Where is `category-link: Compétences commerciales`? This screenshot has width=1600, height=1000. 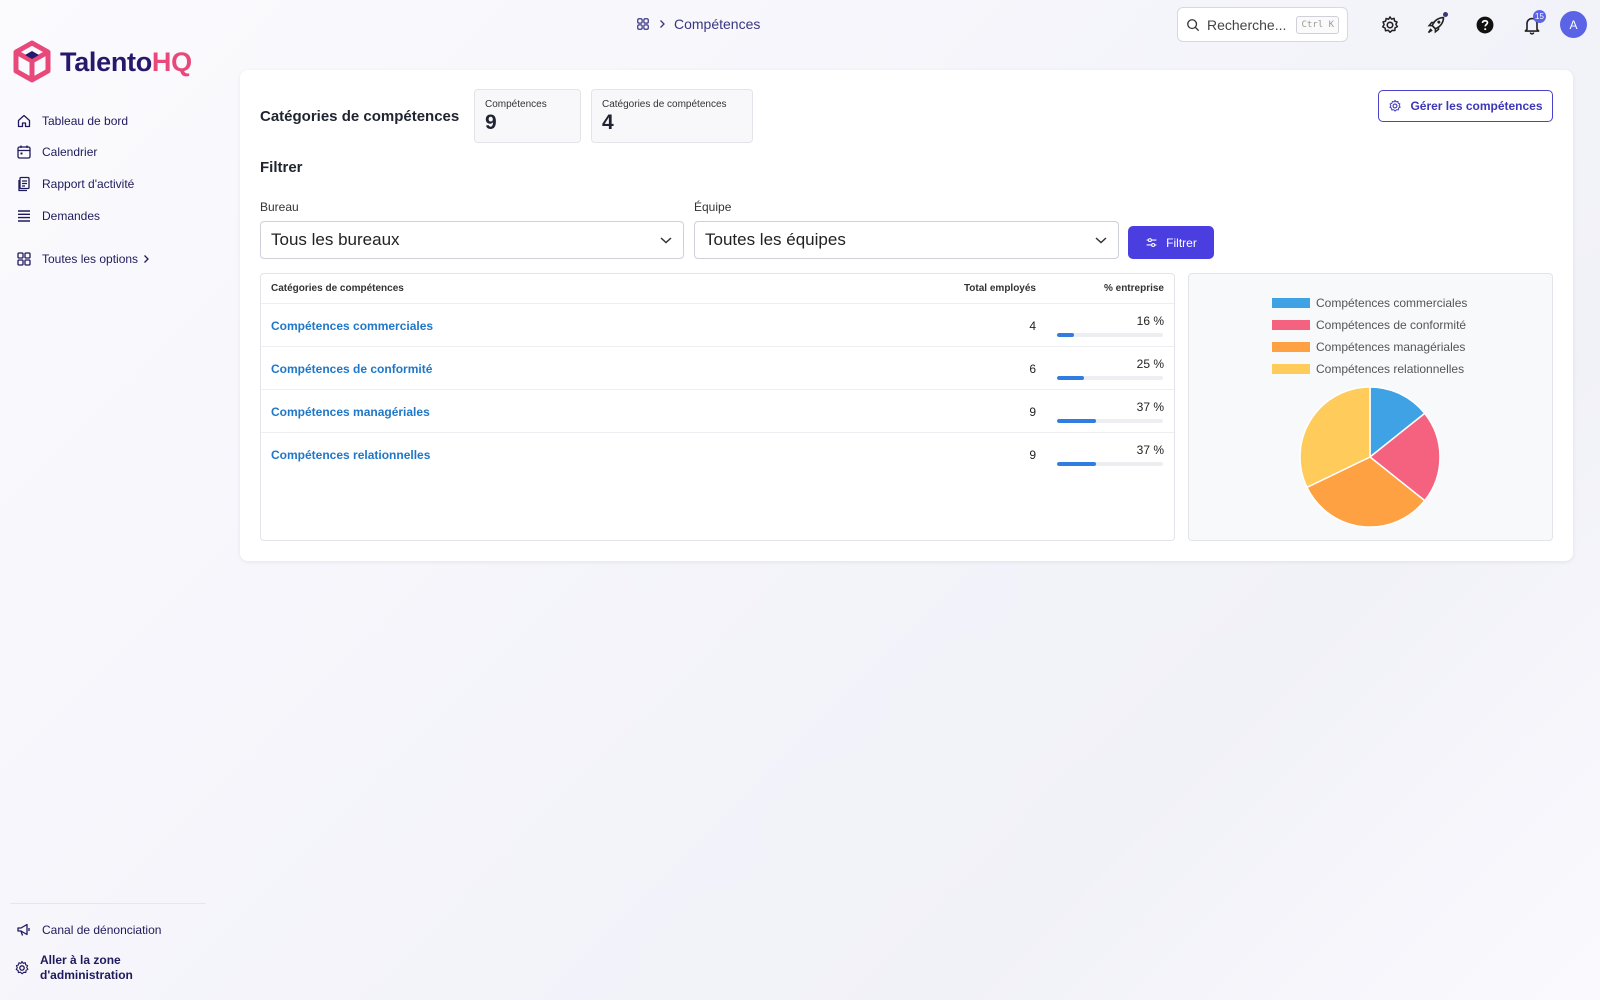
category-link: Compétences commerciales is located at coordinates (352, 326).